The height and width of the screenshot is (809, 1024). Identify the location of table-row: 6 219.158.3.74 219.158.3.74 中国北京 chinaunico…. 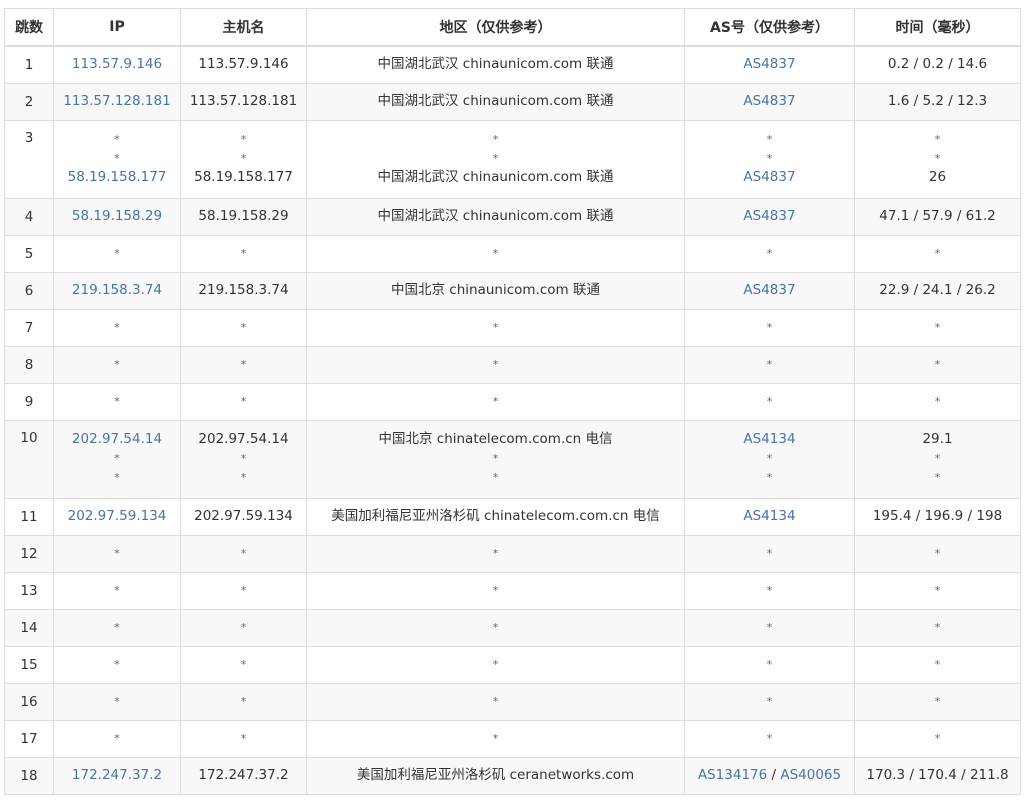
(512, 290).